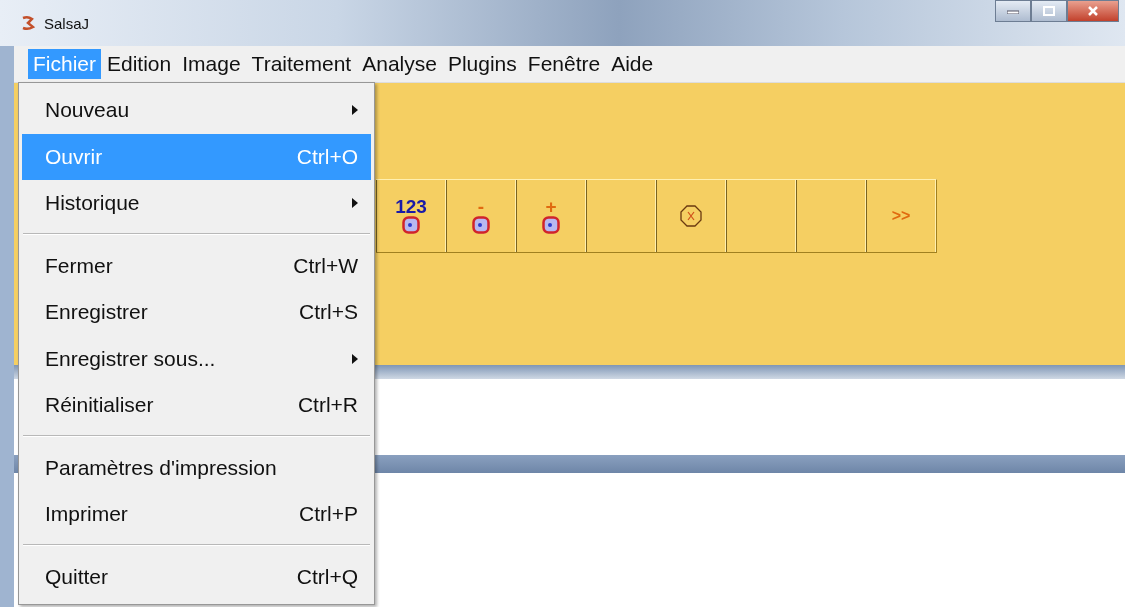 The height and width of the screenshot is (607, 1125). I want to click on app-logo-icon, so click(28, 23).